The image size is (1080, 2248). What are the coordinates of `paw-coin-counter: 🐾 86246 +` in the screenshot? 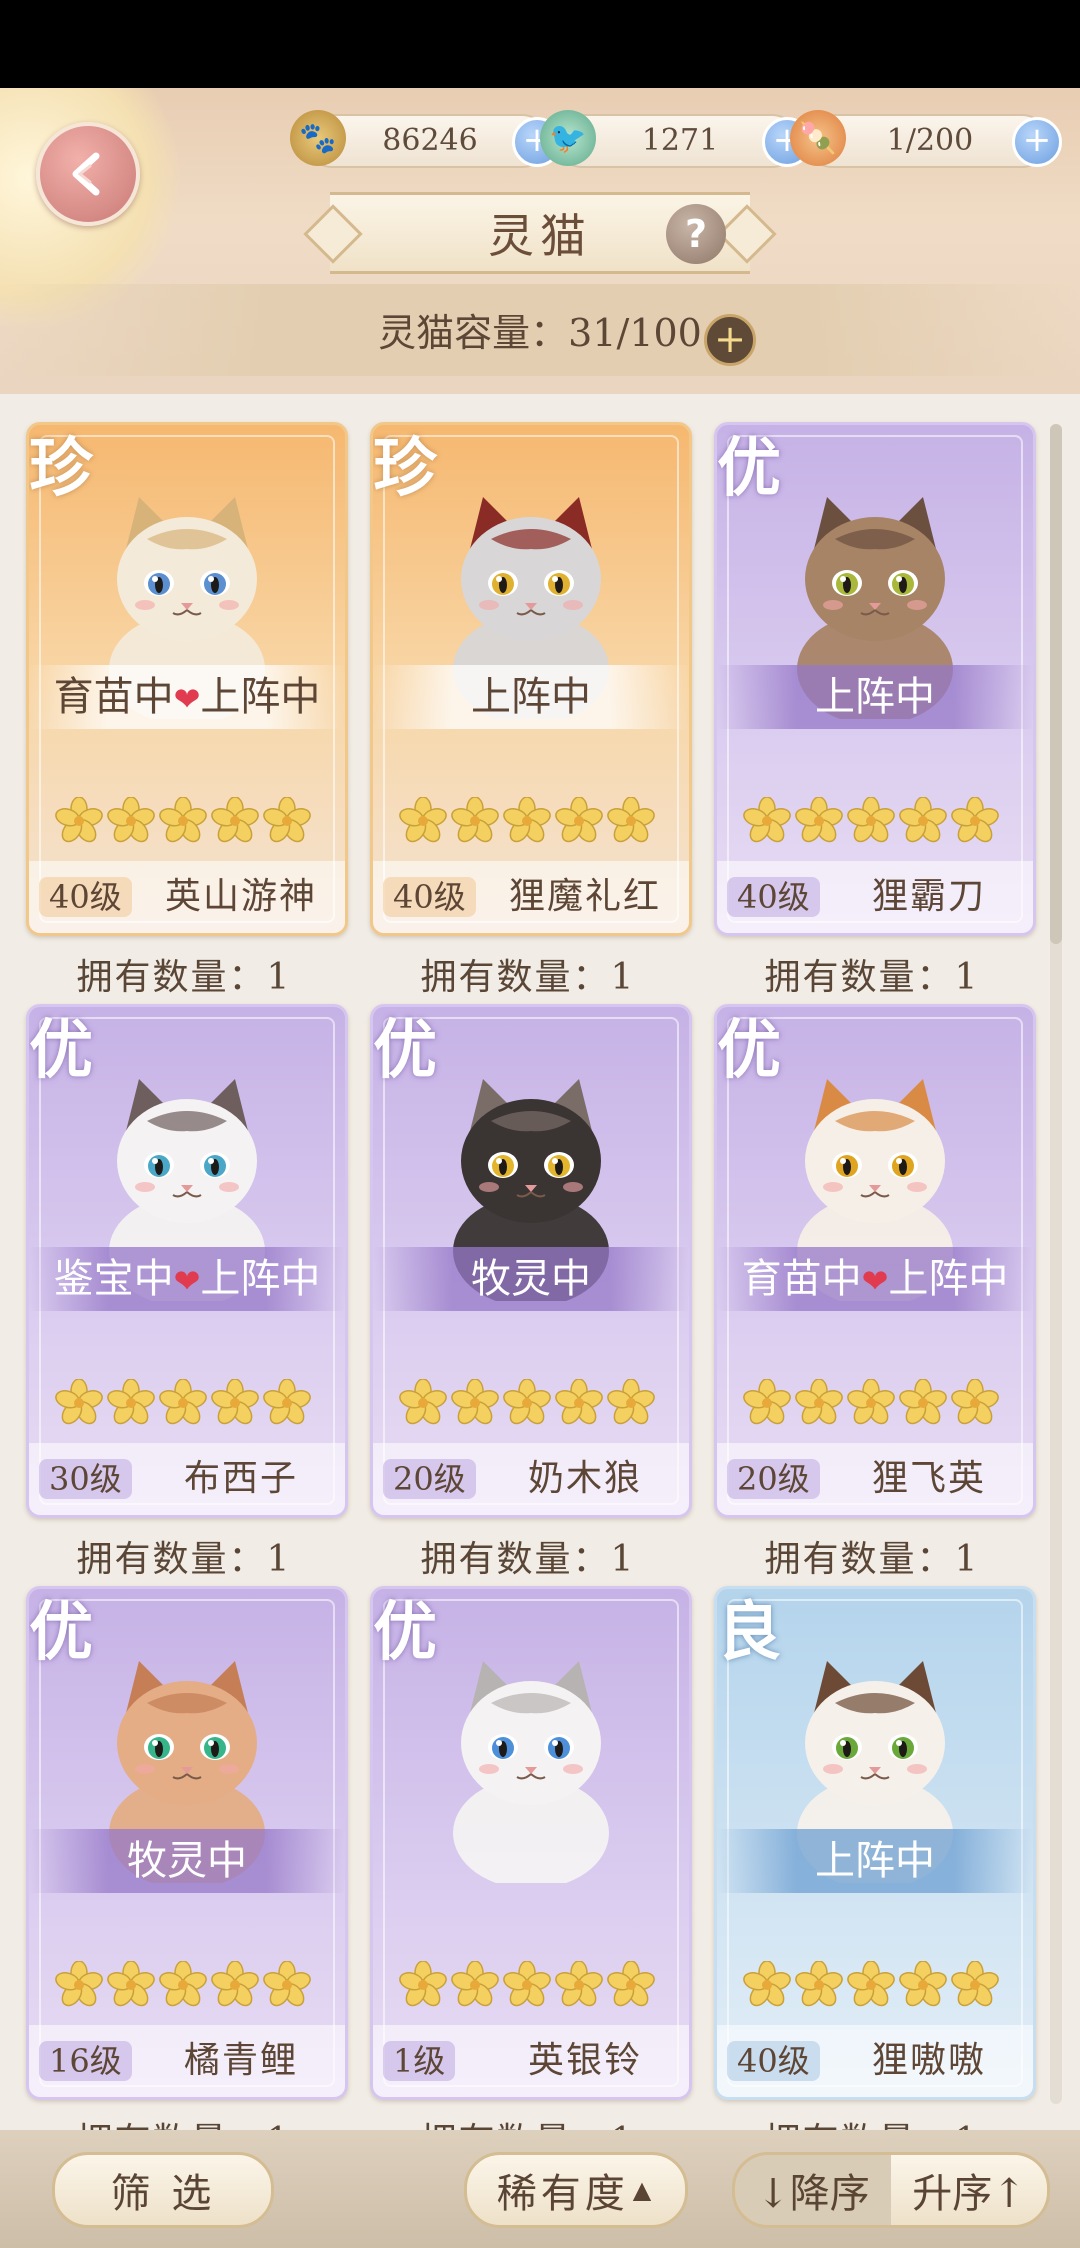 It's located at (426, 139).